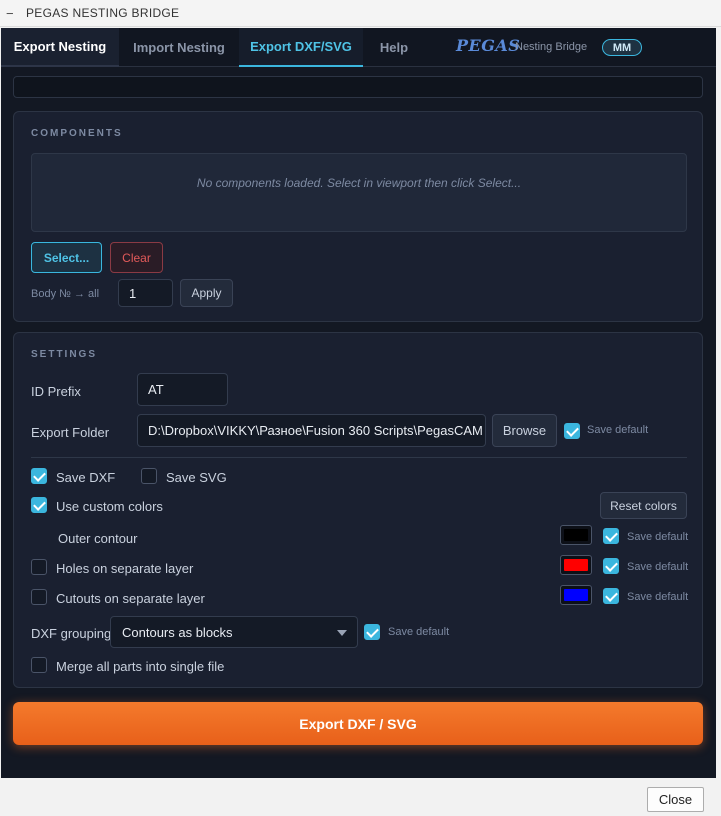  Describe the element at coordinates (56, 391) in the screenshot. I see `id-prefix-label: ID Prefix` at that location.